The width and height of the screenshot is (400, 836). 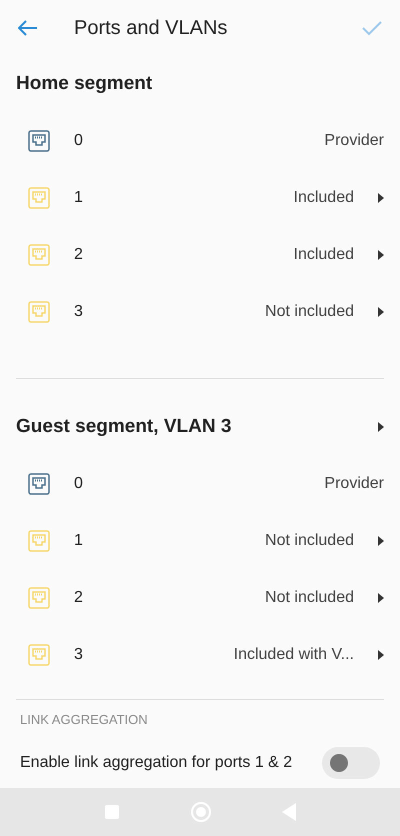 What do you see at coordinates (85, 84) in the screenshot?
I see `segment-title: Home segment` at bounding box center [85, 84].